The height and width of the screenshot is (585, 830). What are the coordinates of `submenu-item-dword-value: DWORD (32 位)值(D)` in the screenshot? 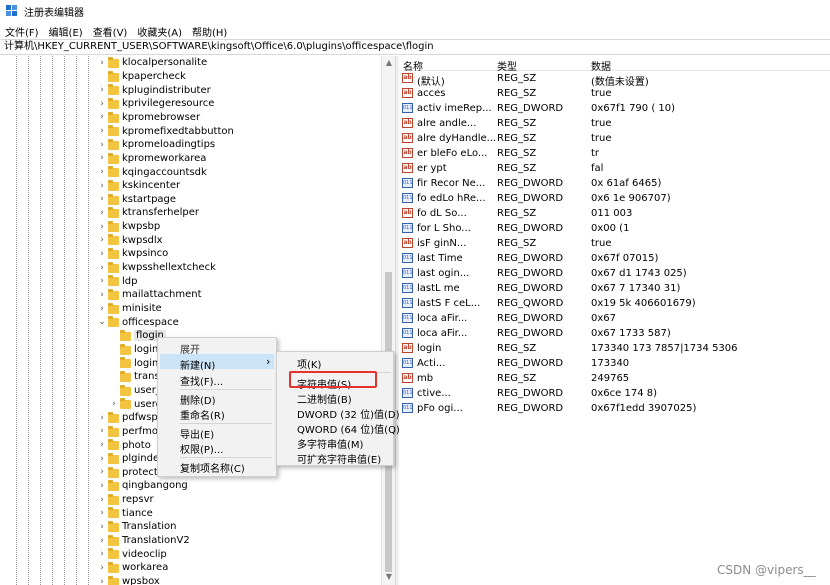 It's located at (348, 413).